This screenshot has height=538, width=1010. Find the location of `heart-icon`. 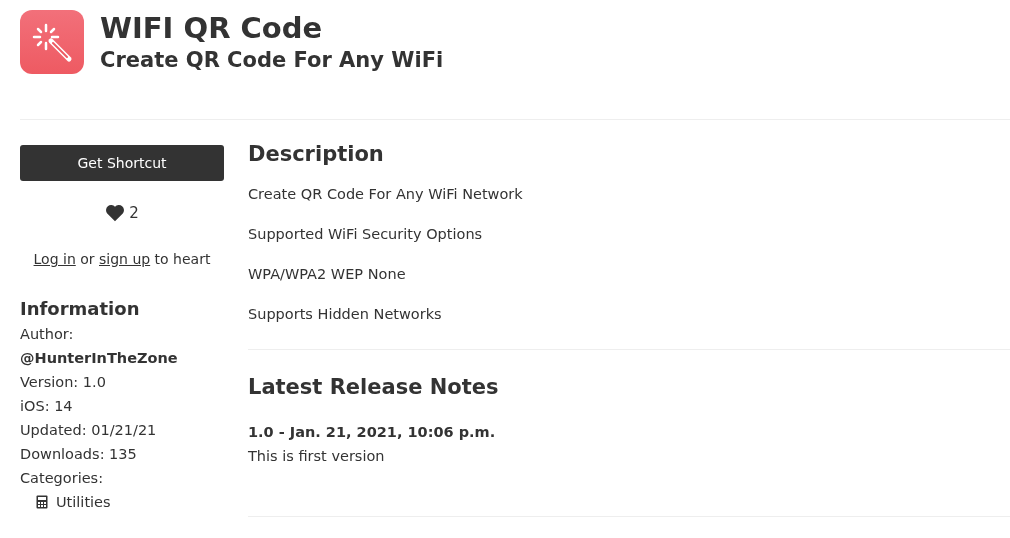

heart-icon is located at coordinates (115, 213).